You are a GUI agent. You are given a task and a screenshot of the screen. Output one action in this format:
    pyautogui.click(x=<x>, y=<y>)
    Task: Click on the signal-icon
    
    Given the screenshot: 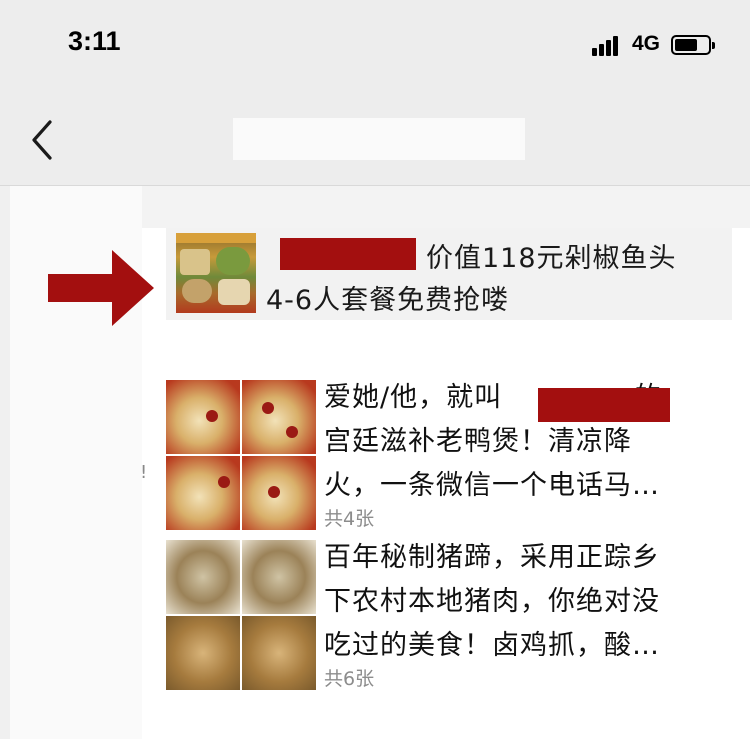 What is the action you would take?
    pyautogui.click(x=608, y=45)
    